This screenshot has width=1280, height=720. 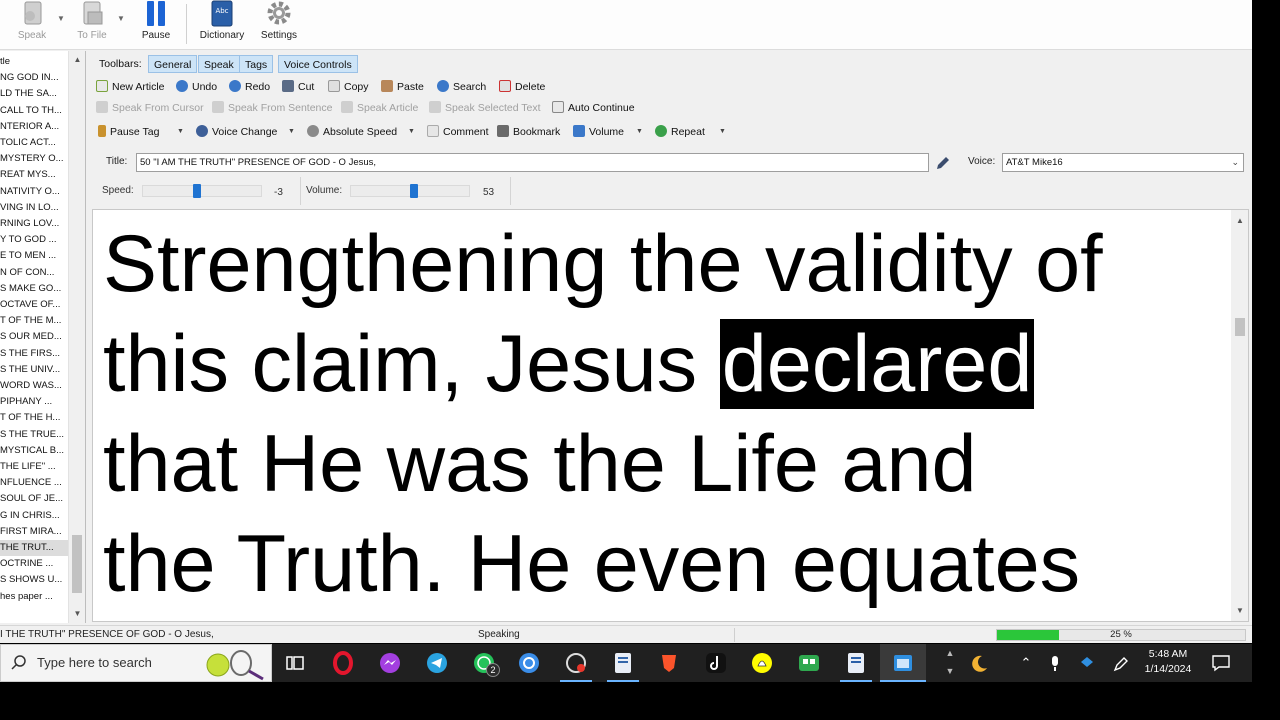 What do you see at coordinates (856, 663) in the screenshot?
I see `text-to-speech-app-icon` at bounding box center [856, 663].